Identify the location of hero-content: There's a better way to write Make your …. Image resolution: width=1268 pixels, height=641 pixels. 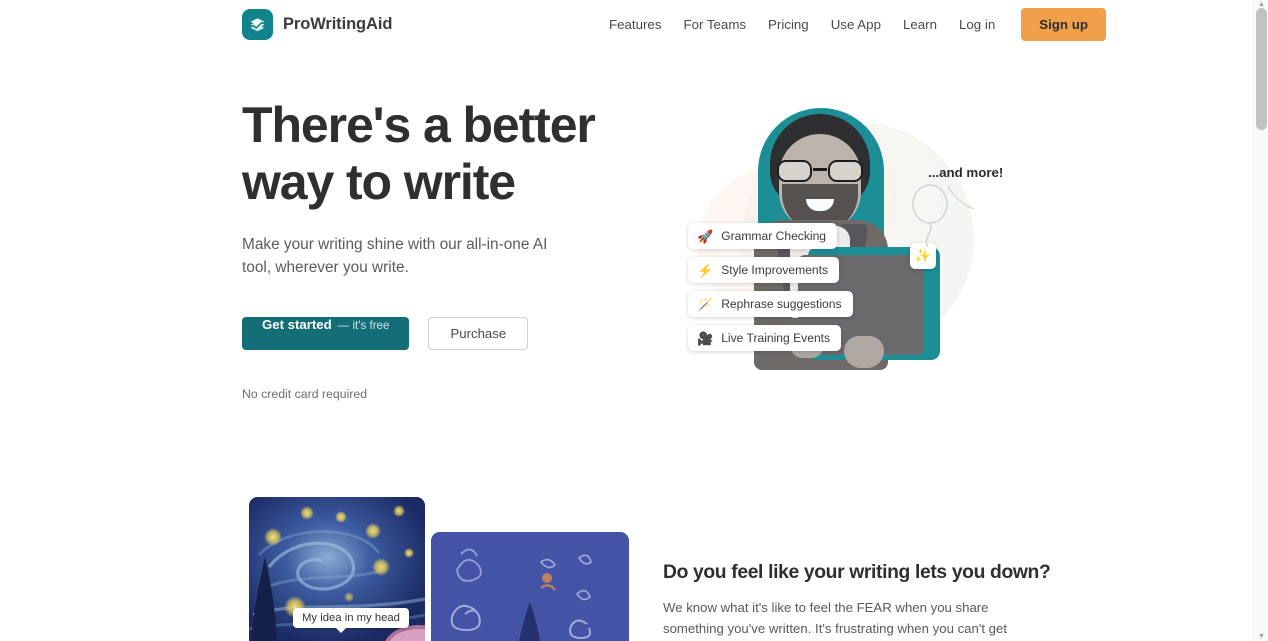
(442, 249).